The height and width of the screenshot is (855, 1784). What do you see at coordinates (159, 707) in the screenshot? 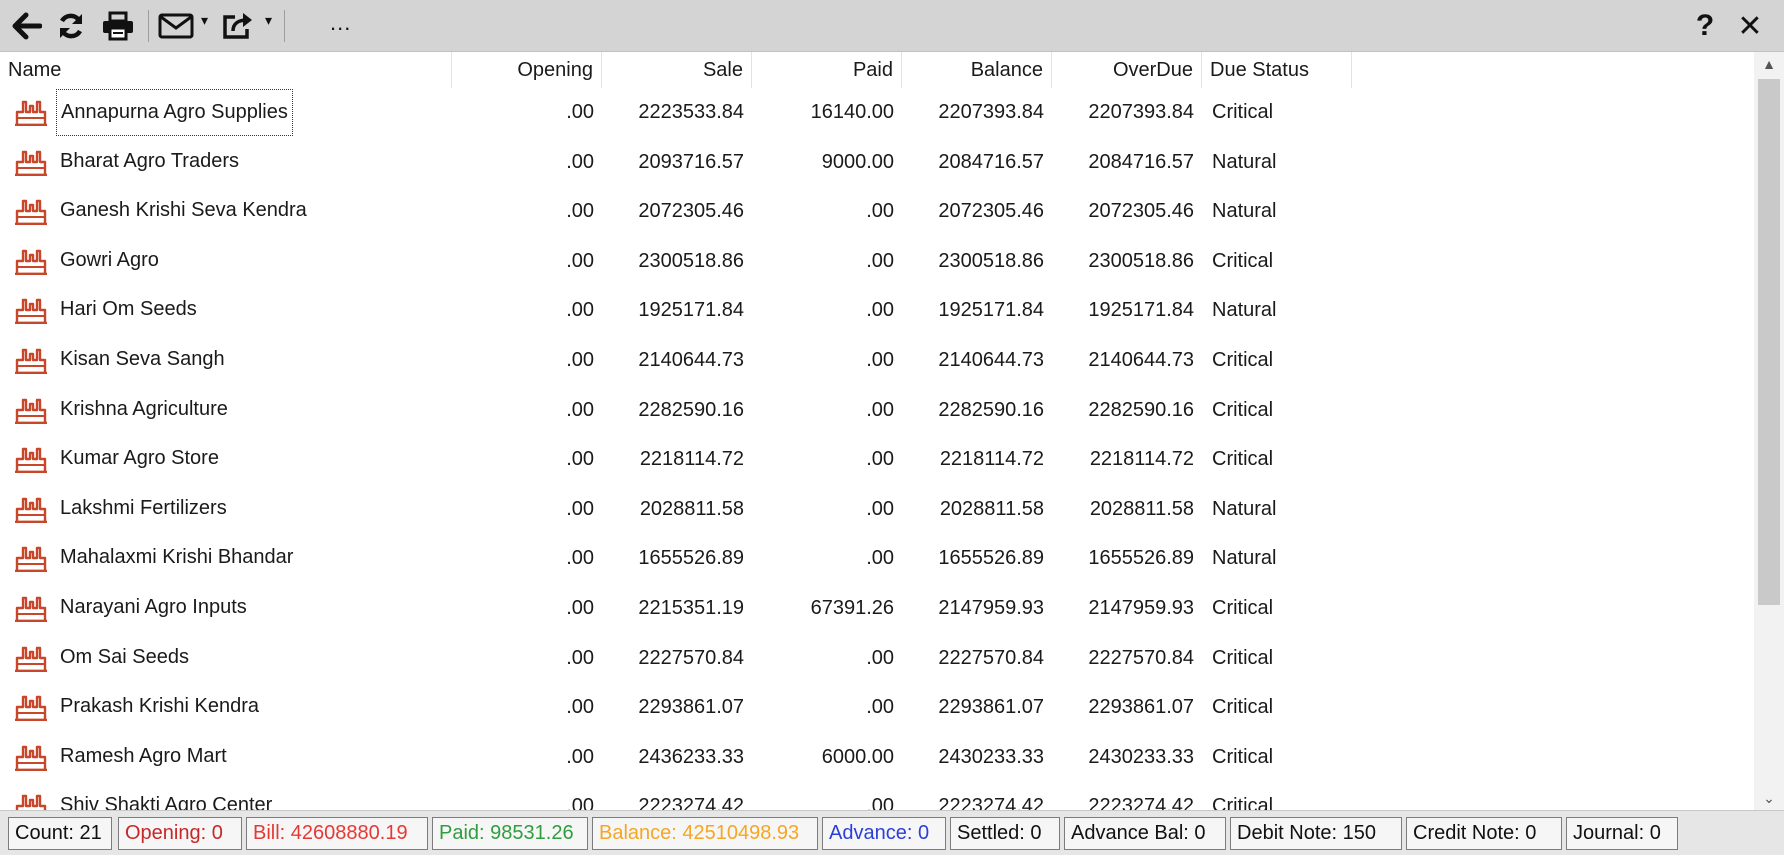
I see `row-name-cell: Prakash Krishi Kendra` at bounding box center [159, 707].